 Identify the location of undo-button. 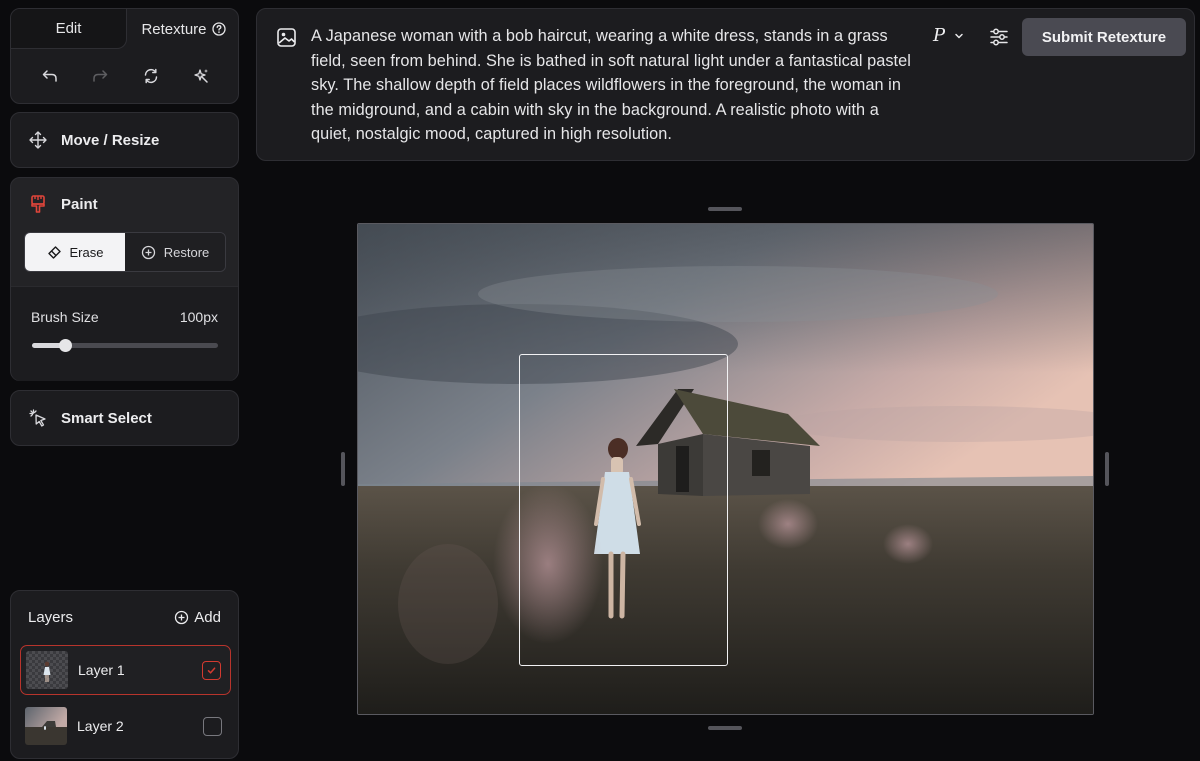
(50, 76).